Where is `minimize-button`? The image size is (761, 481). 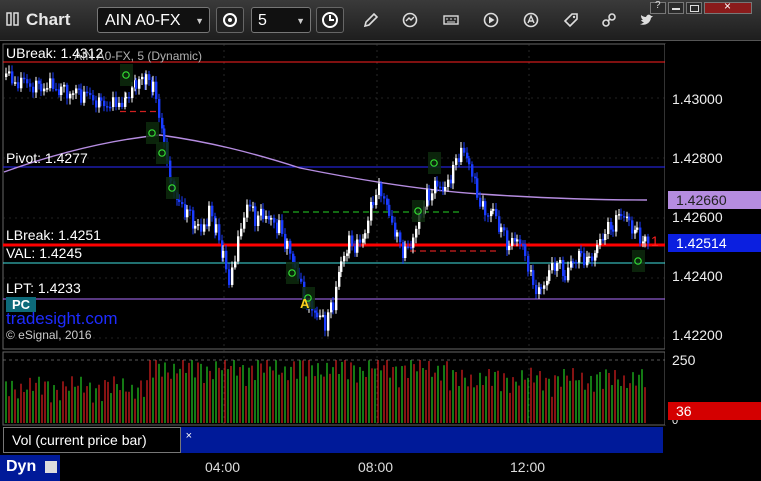 minimize-button is located at coordinates (676, 8).